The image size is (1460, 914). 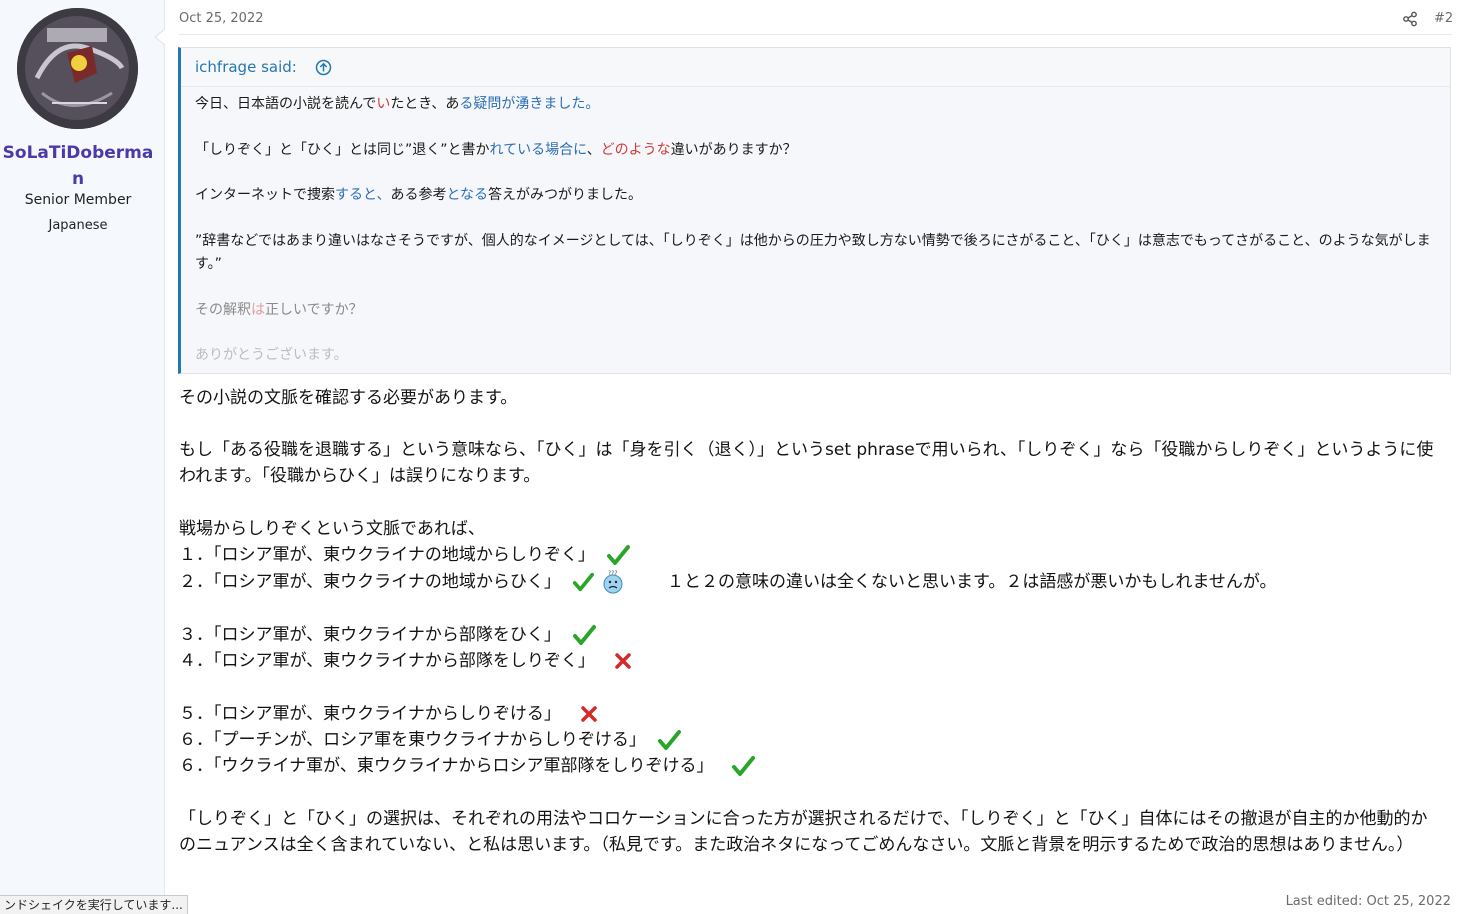 I want to click on post-paragraph-3: 戦場からしりぞくという文脈であれば、, so click(x=332, y=529).